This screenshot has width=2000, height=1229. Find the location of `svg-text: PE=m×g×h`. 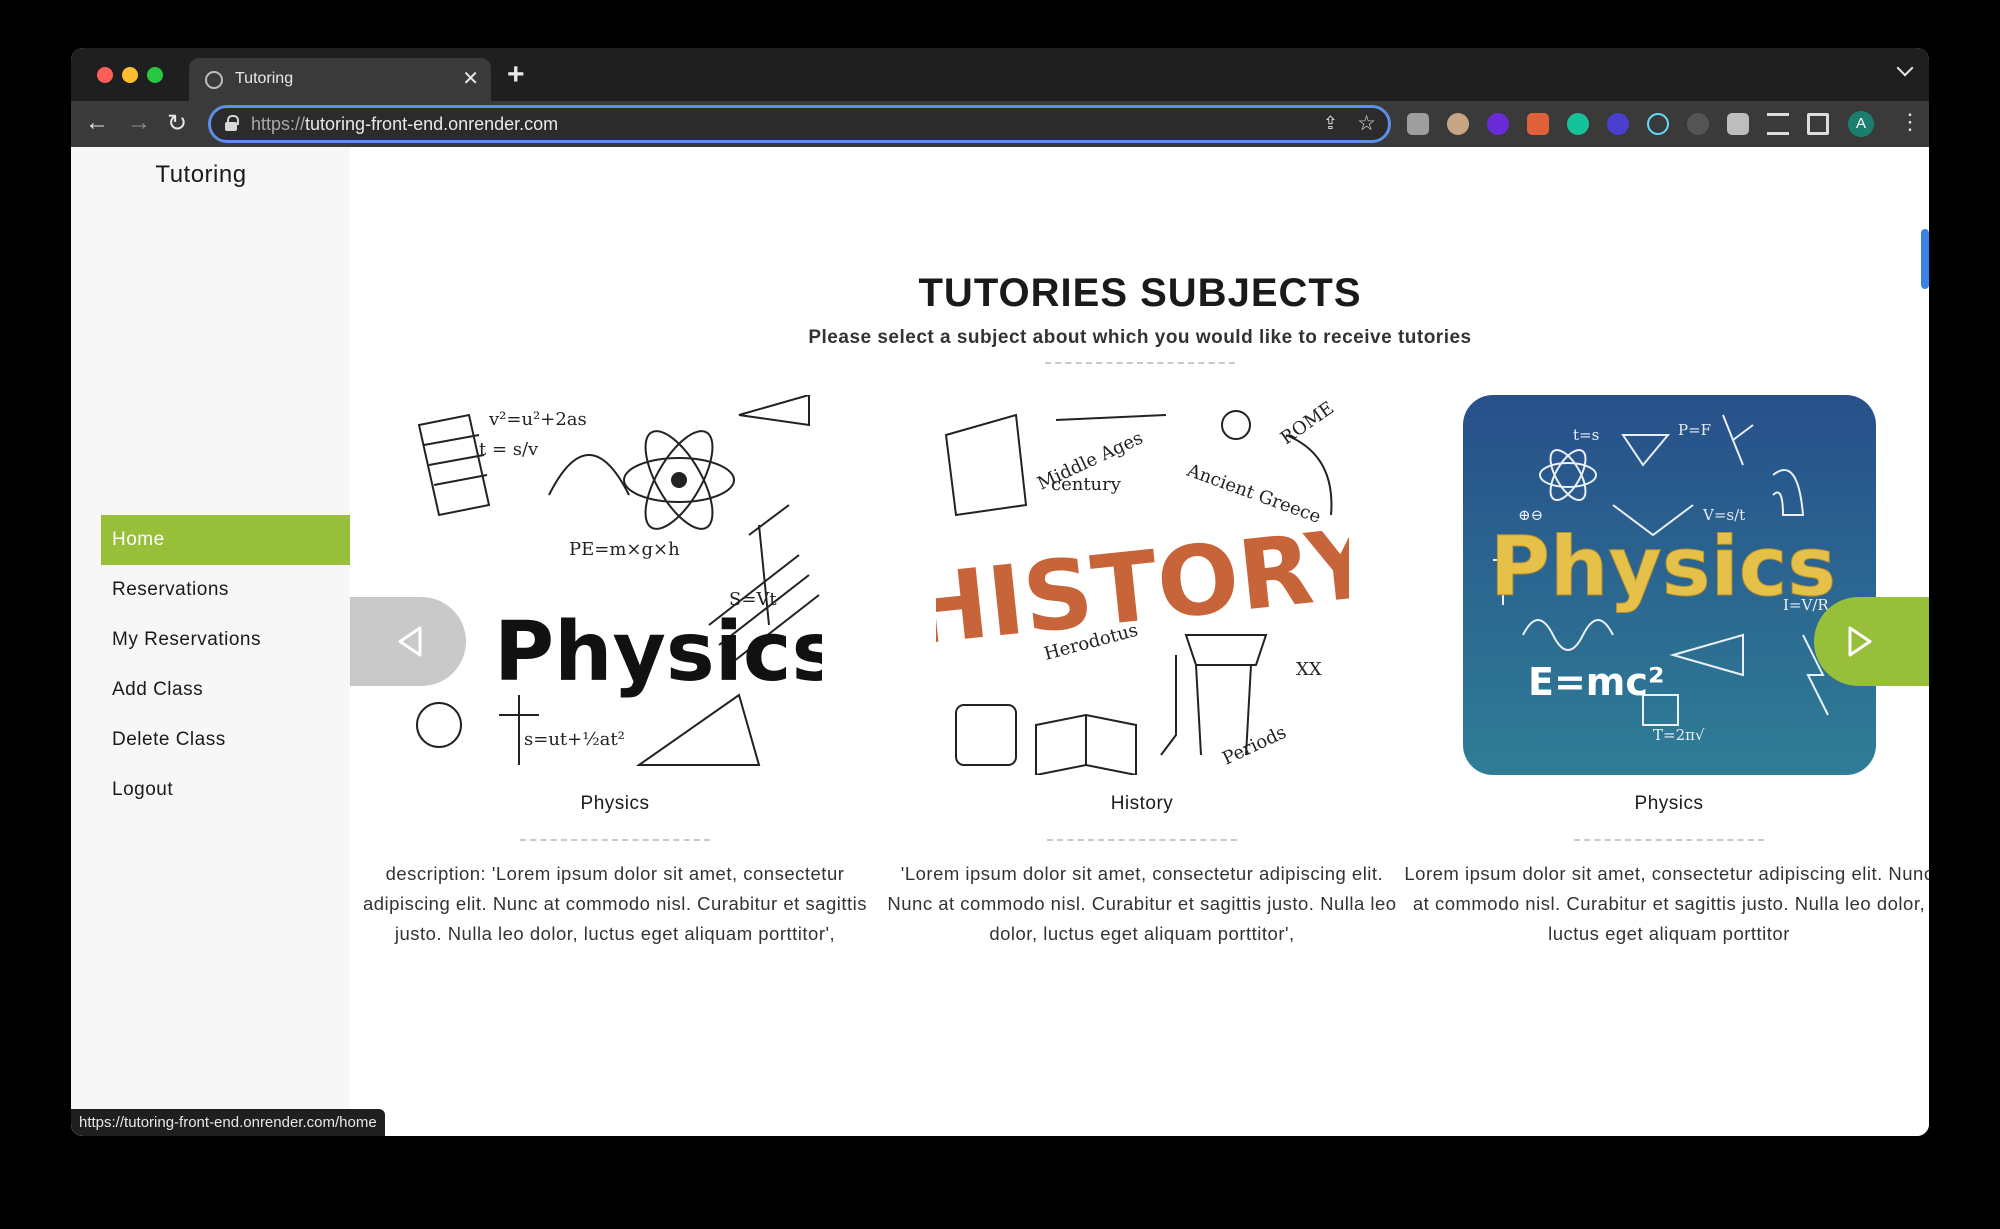

svg-text: PE=m×g×h is located at coordinates (624, 549).